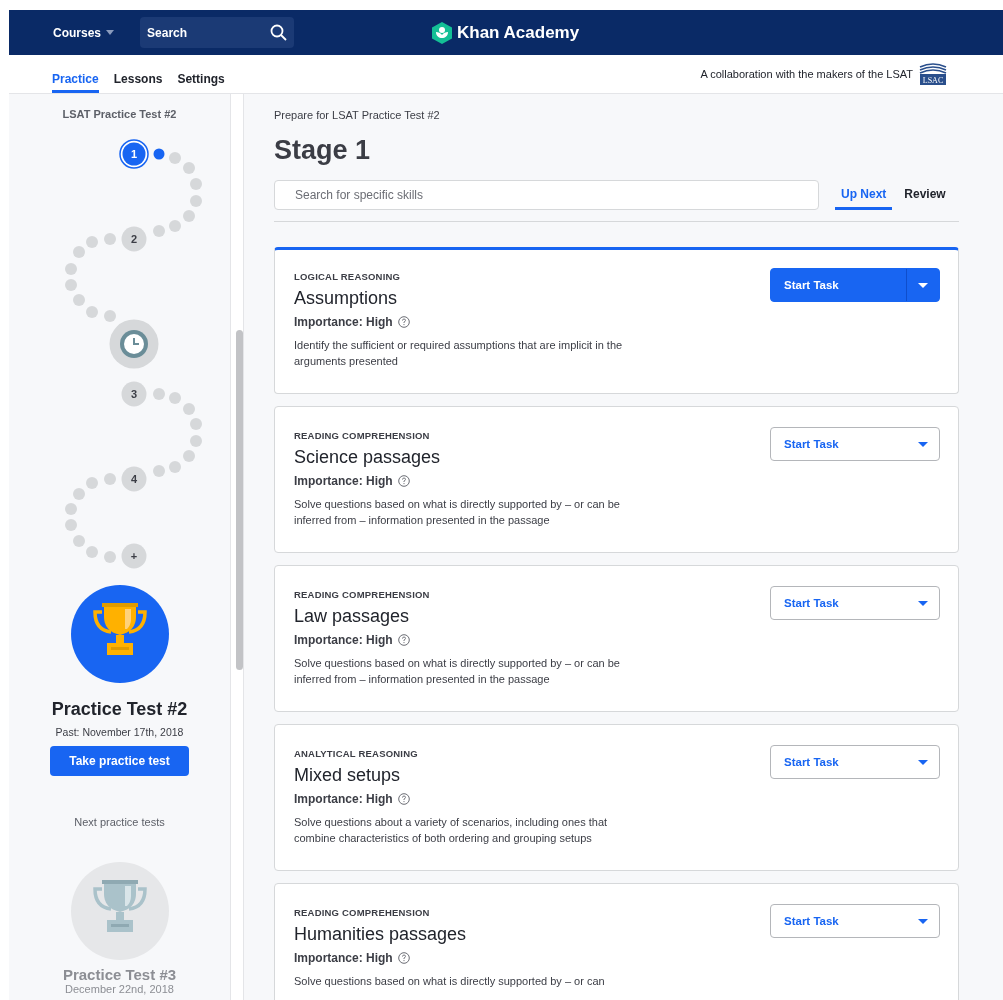 This screenshot has height=1000, width=1003. What do you see at coordinates (348, 276) in the screenshot?
I see `task-category: LOGICAL REASONING` at bounding box center [348, 276].